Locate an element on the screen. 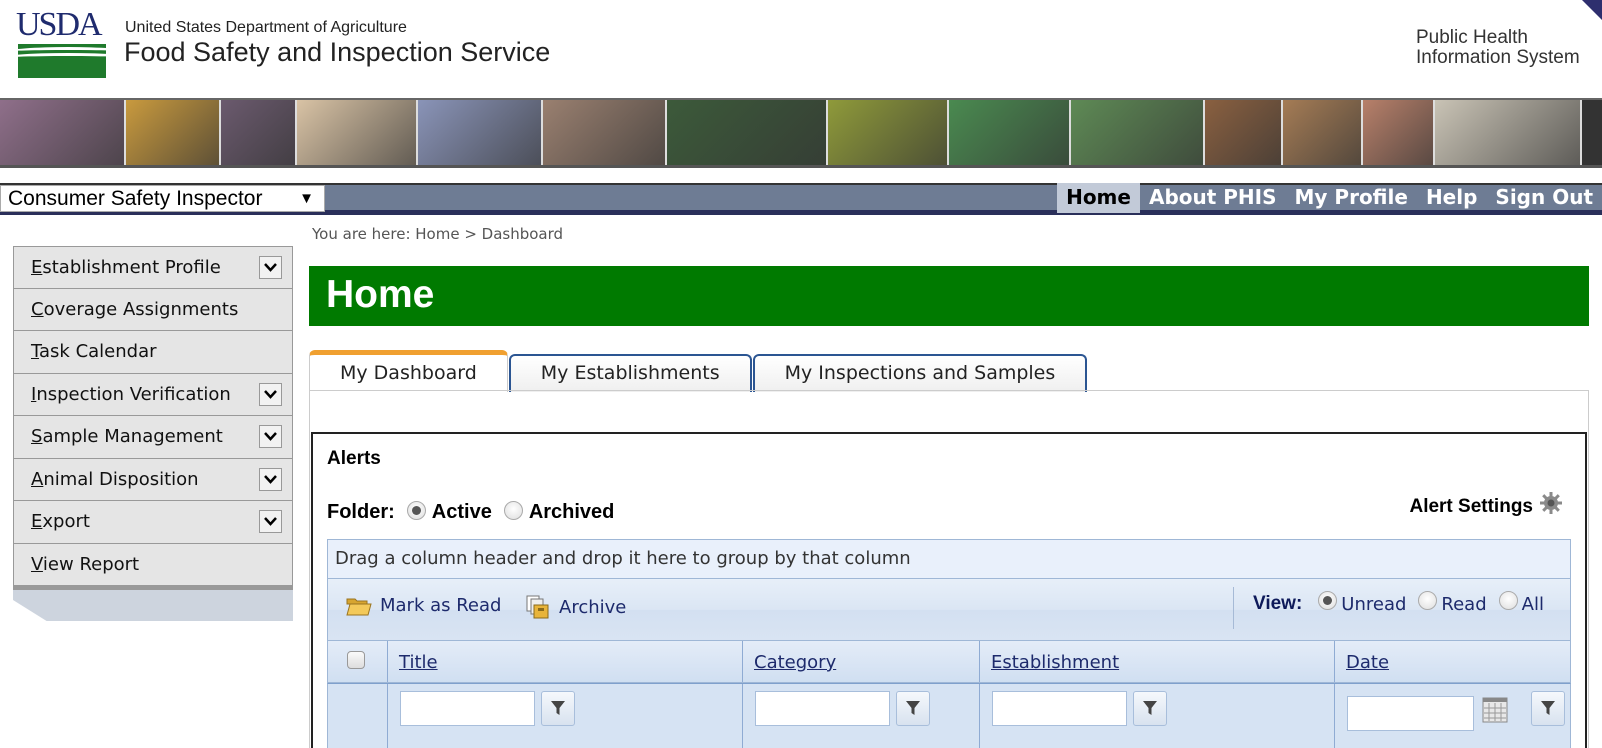 The width and height of the screenshot is (1602, 748). usda-logo-field-icon is located at coordinates (62, 61).